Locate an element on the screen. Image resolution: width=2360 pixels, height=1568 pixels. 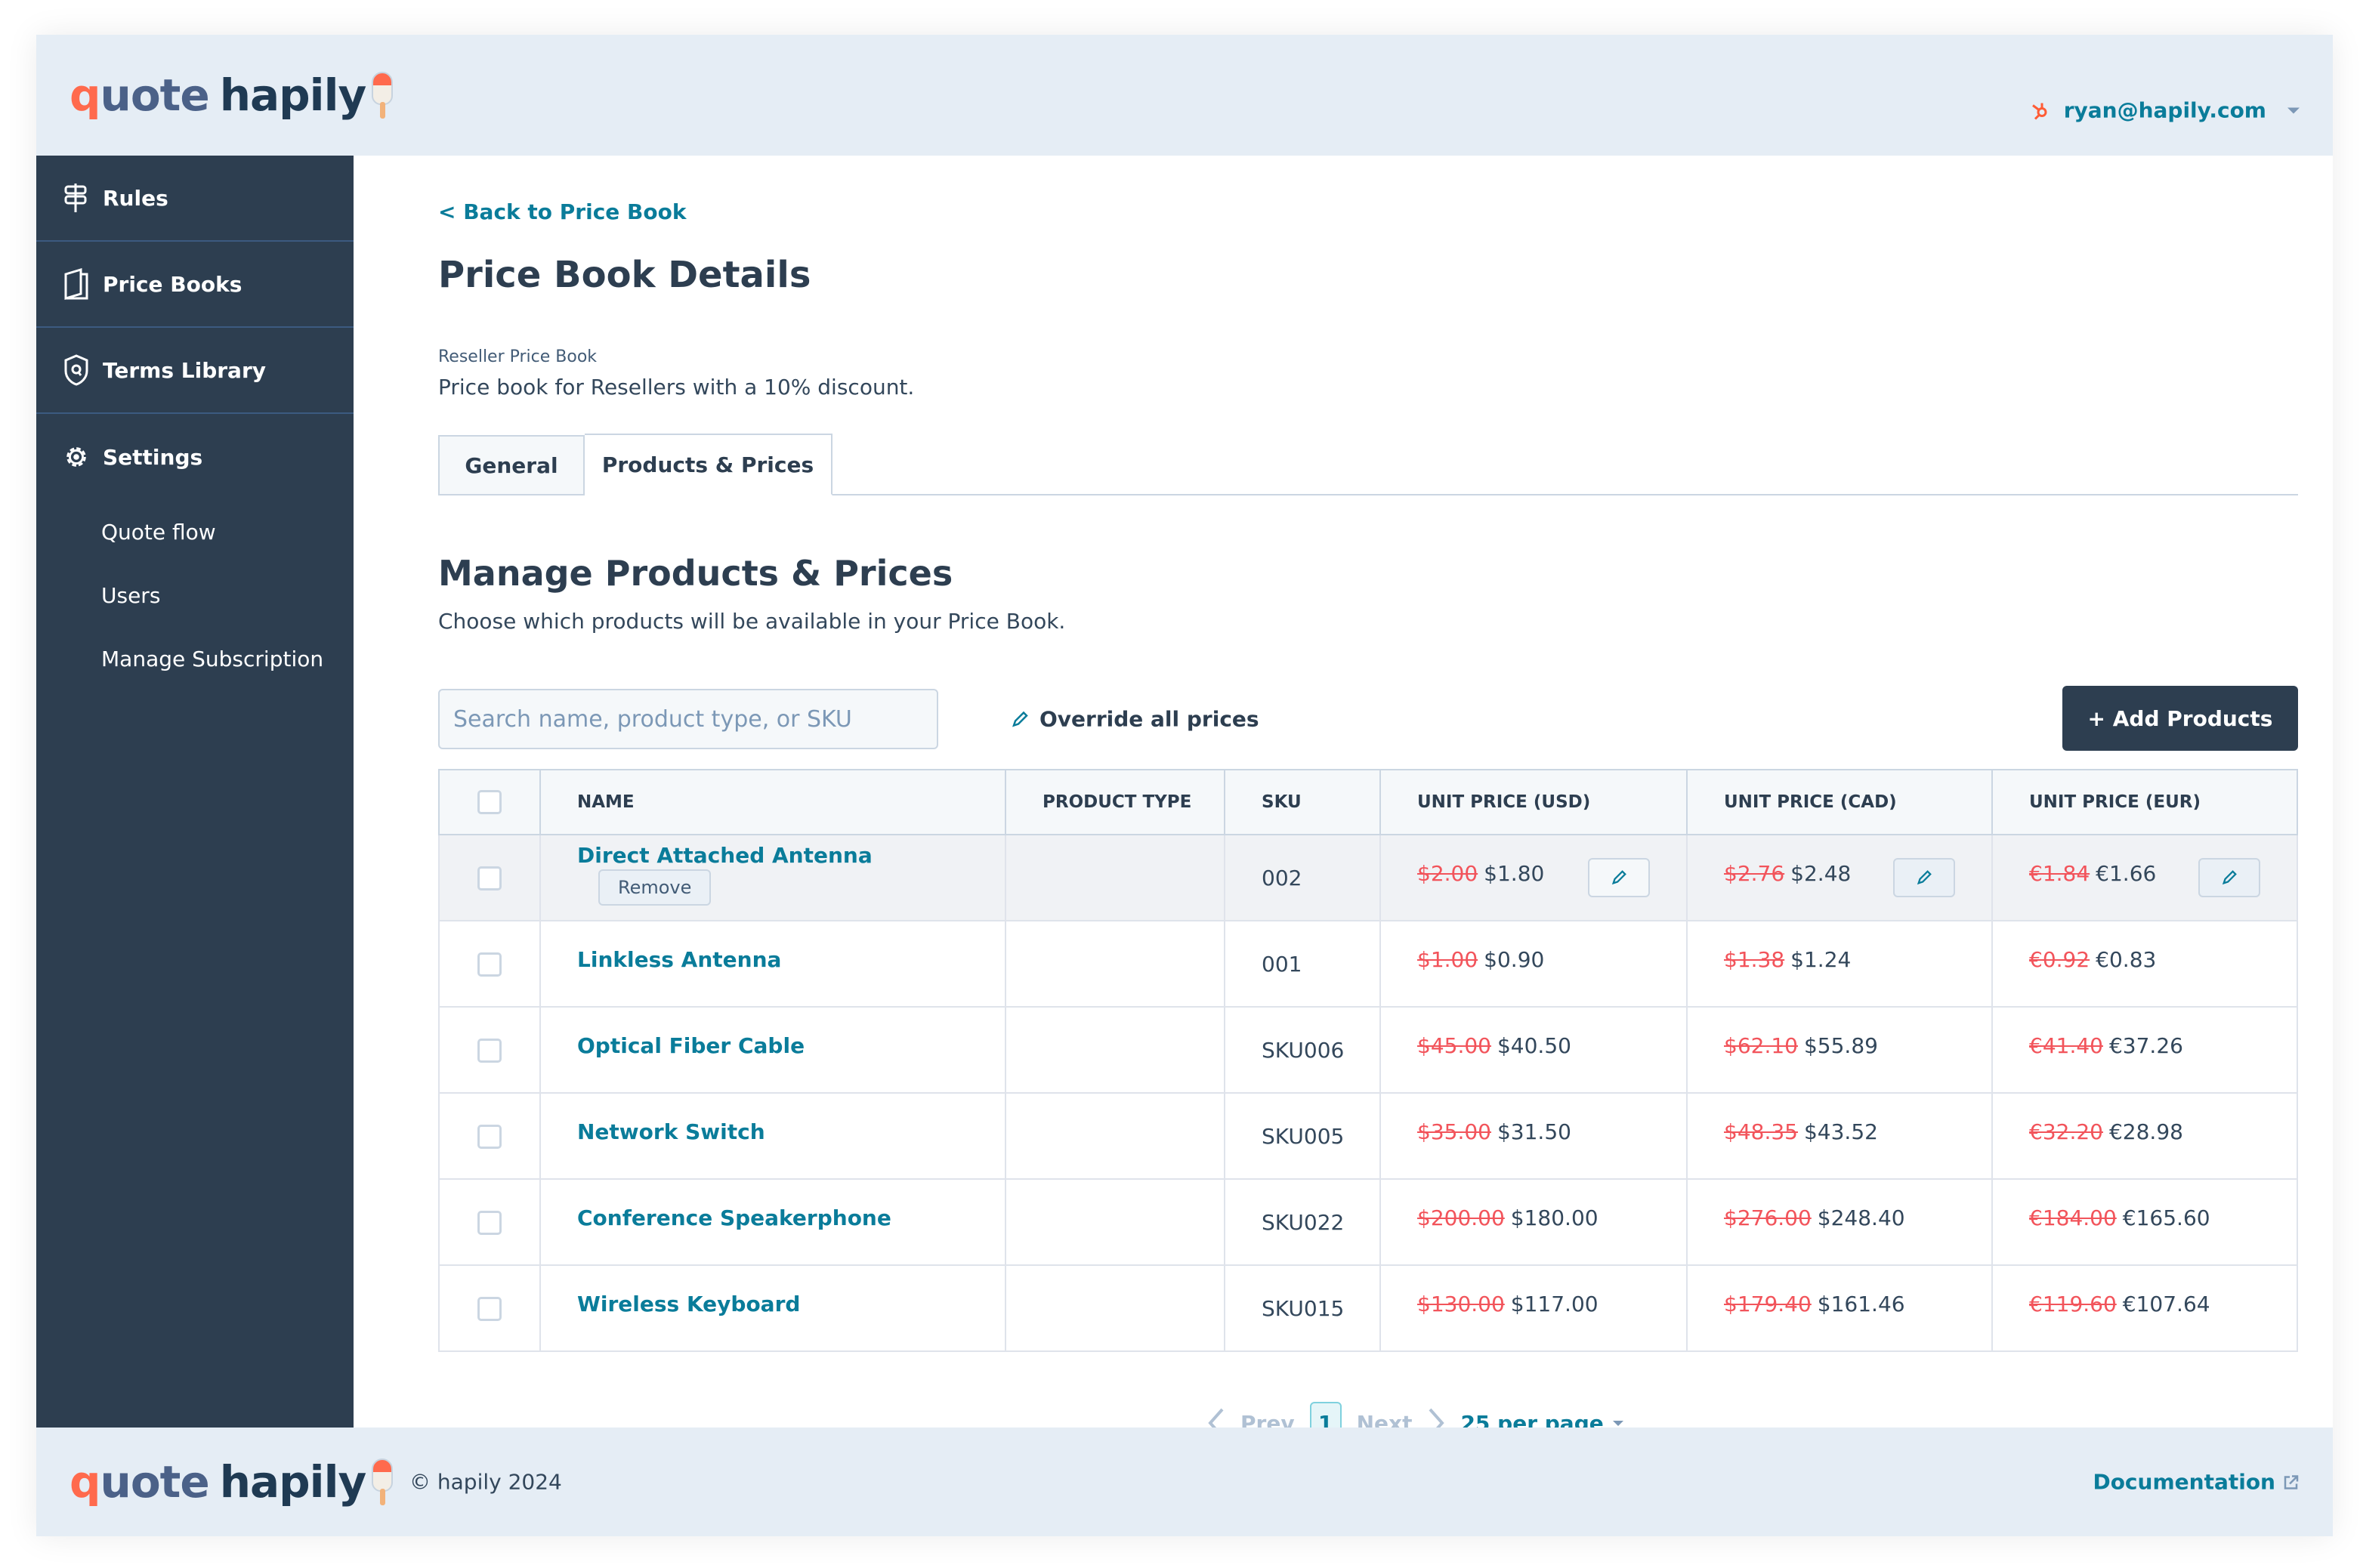
price-cell-cad: $62.10 $55.89 is located at coordinates (1839, 1050).